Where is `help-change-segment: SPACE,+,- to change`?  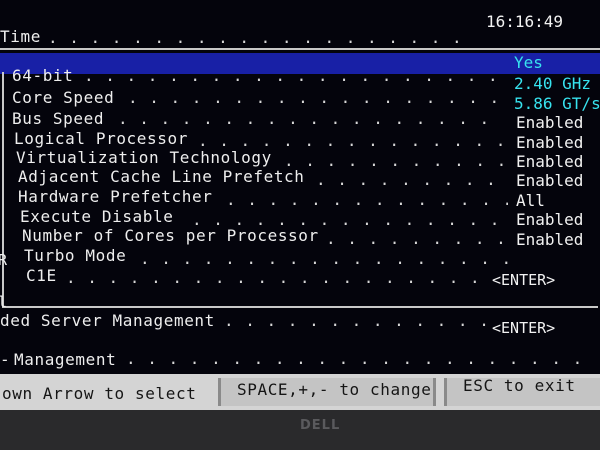 help-change-segment: SPACE,+,- to change is located at coordinates (327, 392).